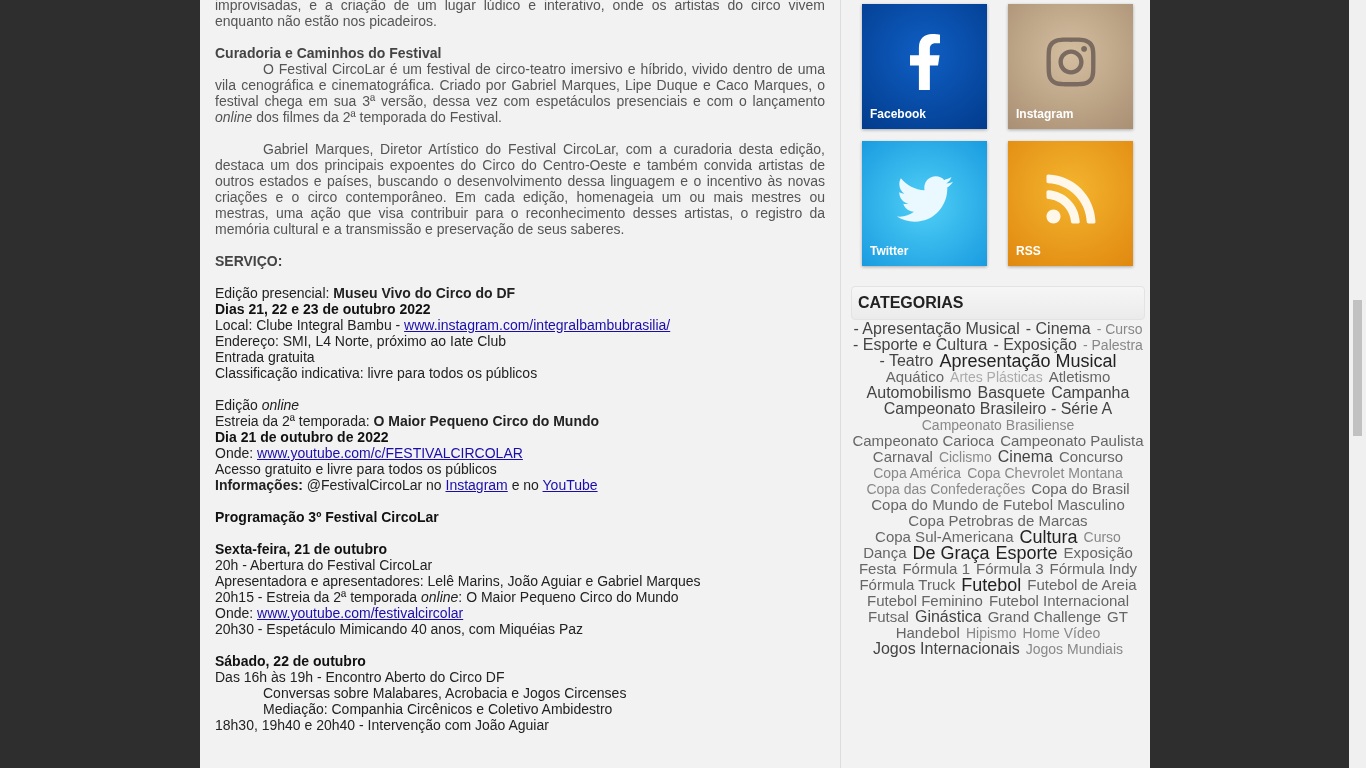 The width and height of the screenshot is (1366, 768). Describe the element at coordinates (1119, 329) in the screenshot. I see `category-tag: - Curso` at that location.